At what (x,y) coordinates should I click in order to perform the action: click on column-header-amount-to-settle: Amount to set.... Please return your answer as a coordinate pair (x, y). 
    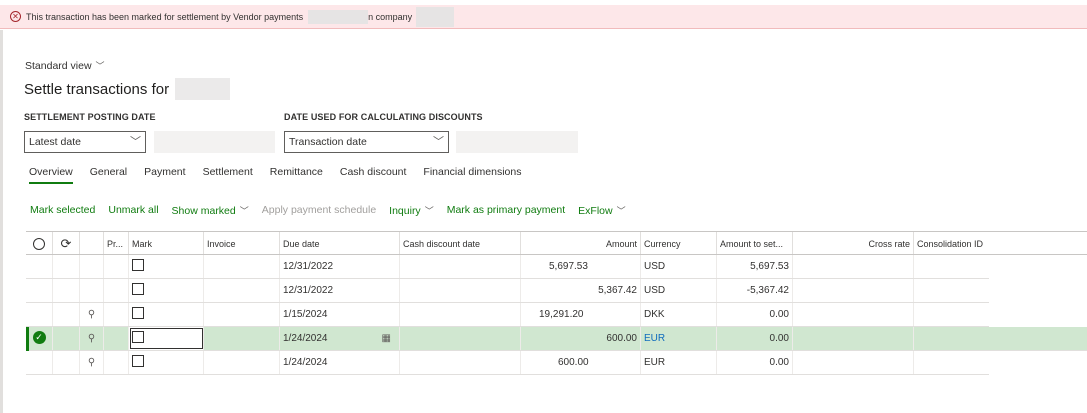
    Looking at the image, I should click on (755, 243).